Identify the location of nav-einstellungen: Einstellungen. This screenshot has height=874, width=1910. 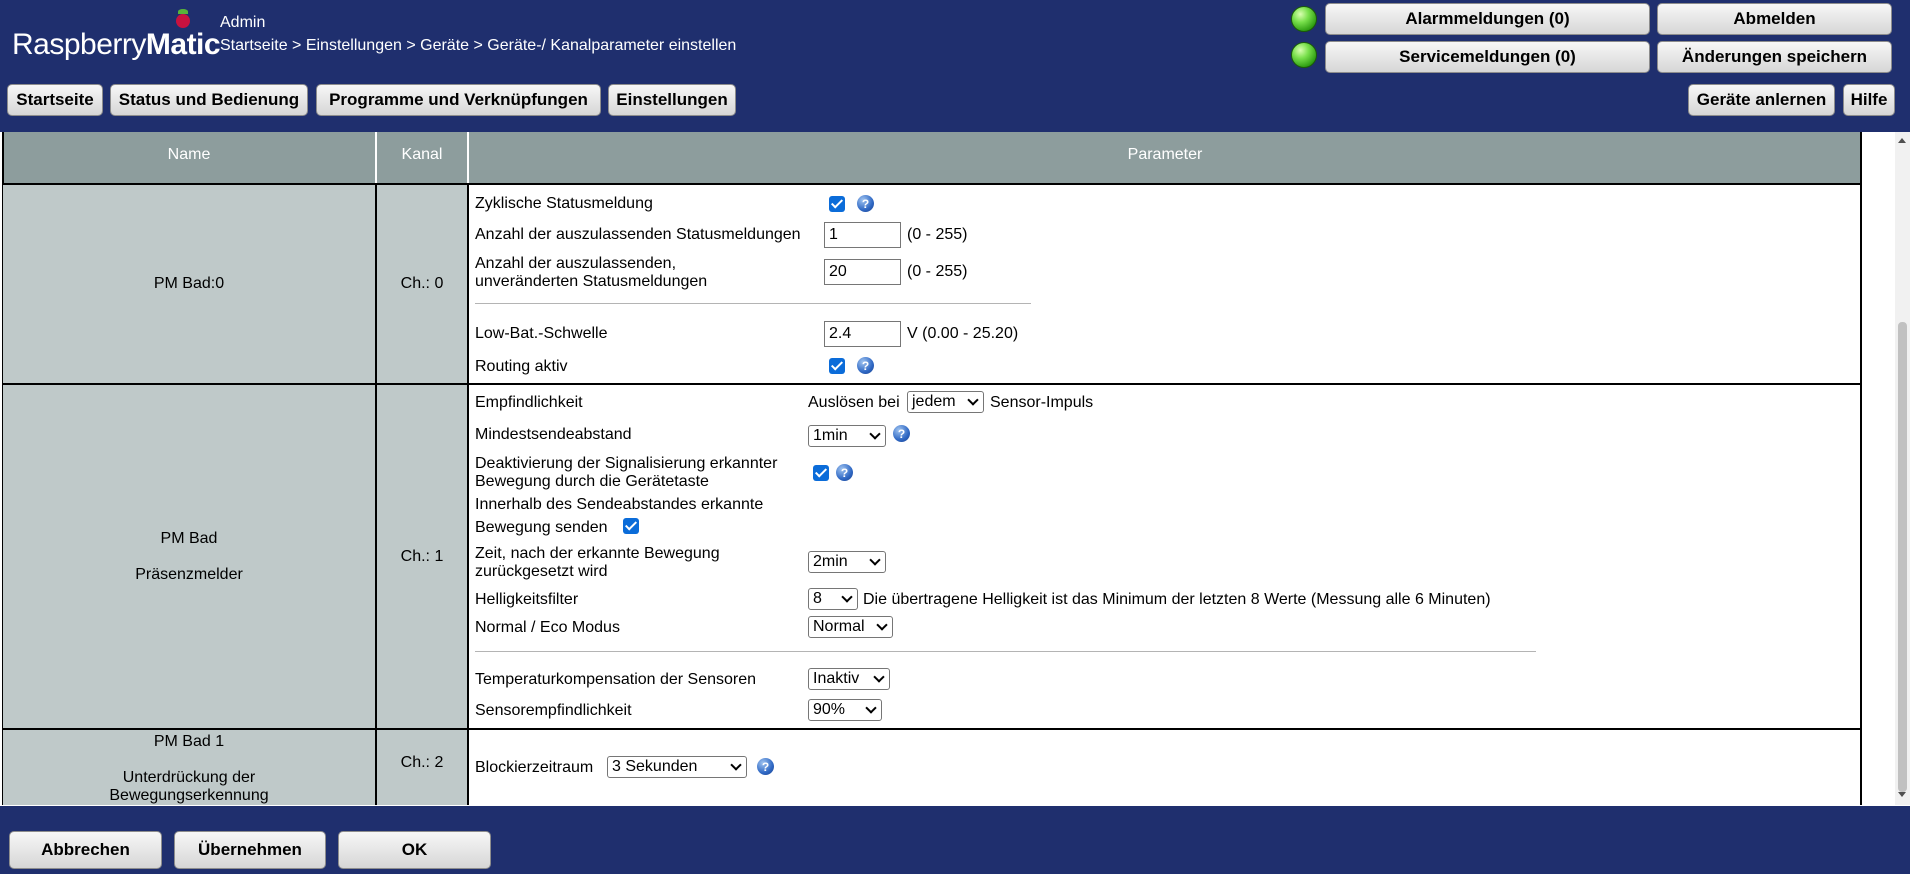
(672, 100).